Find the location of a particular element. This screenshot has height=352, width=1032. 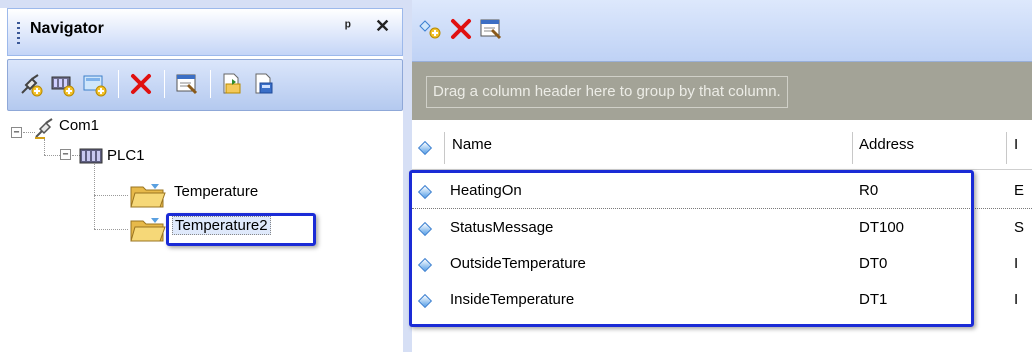

cell-next: E is located at coordinates (1019, 190).